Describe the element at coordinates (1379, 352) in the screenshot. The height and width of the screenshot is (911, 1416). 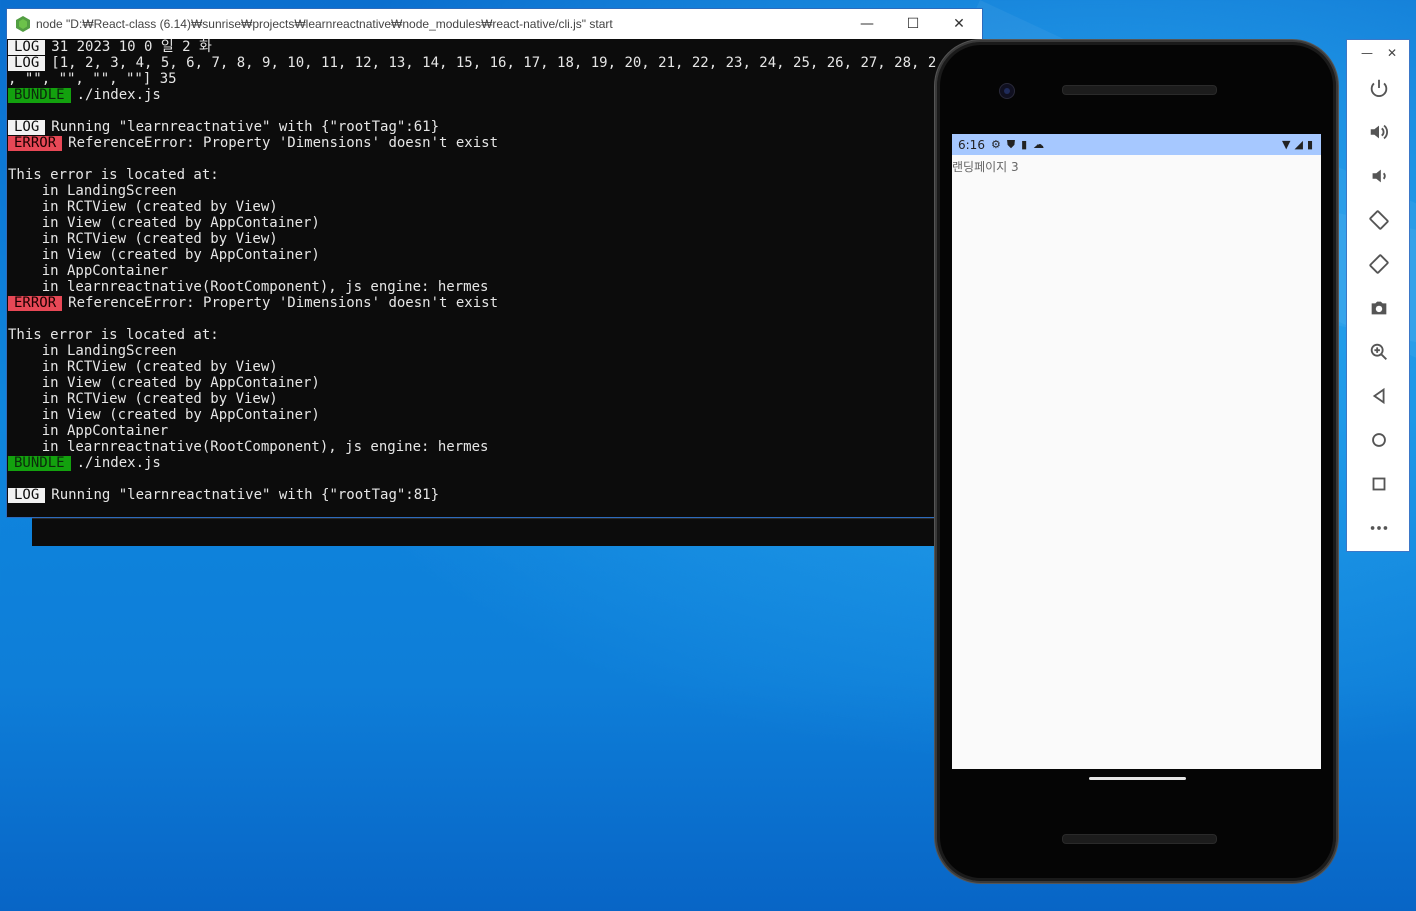
I see `zoom-icon` at that location.